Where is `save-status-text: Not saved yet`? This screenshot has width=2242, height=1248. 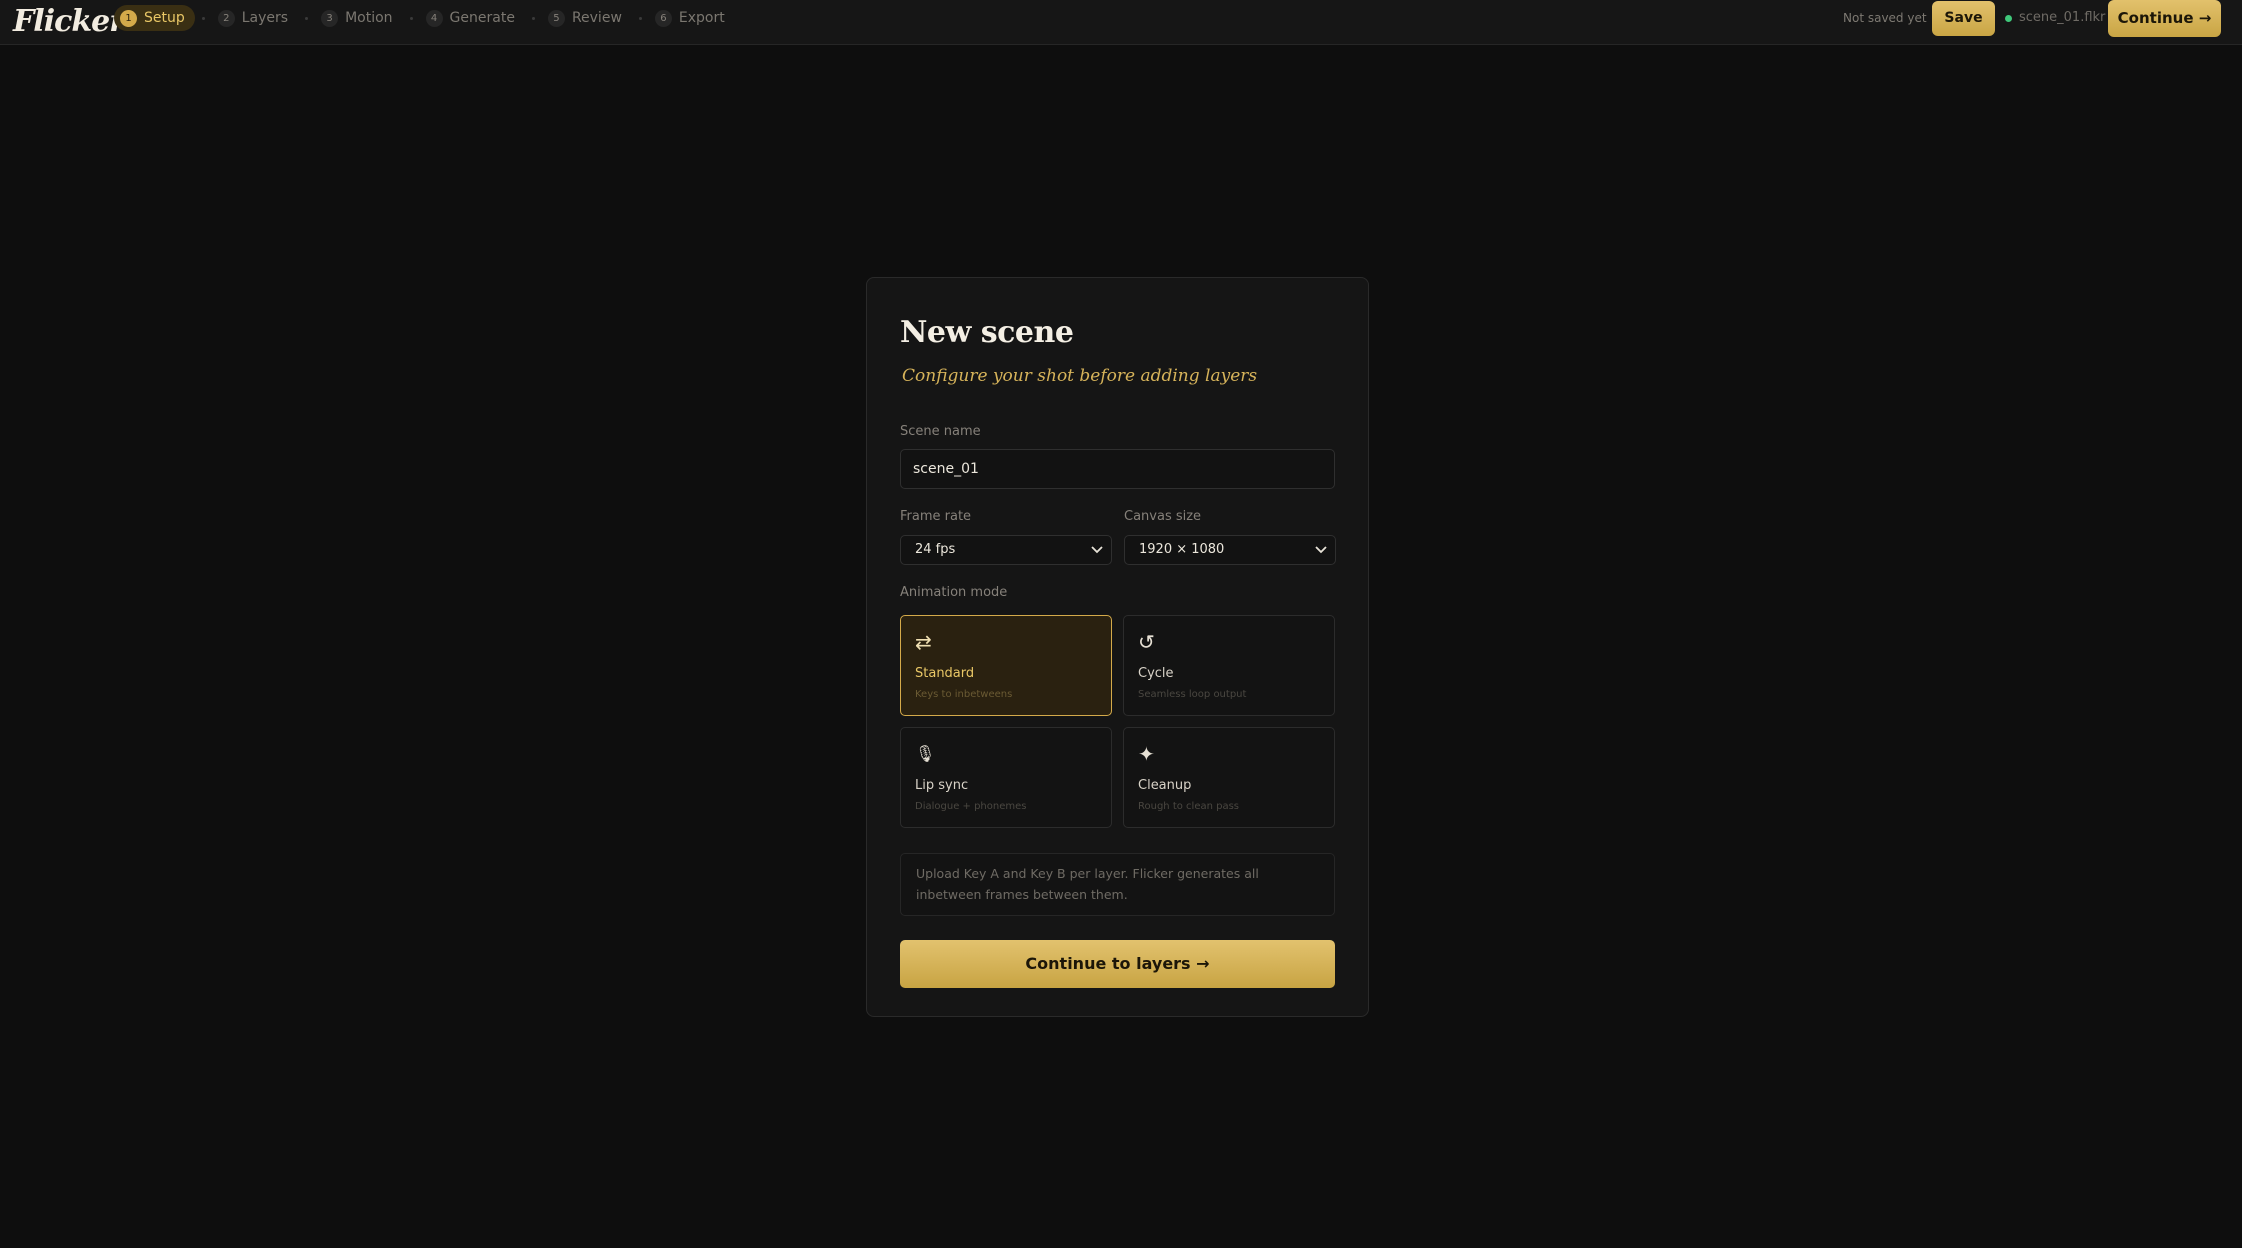
save-status-text: Not saved yet is located at coordinates (1885, 18).